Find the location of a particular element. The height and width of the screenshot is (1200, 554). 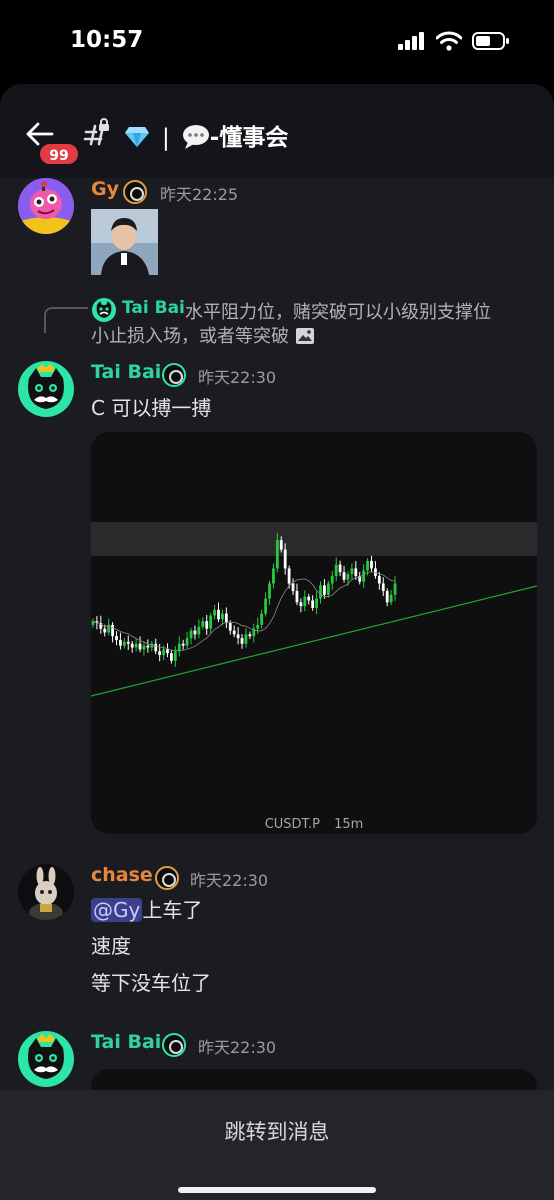

channel-name: -懂事会 is located at coordinates (249, 138).